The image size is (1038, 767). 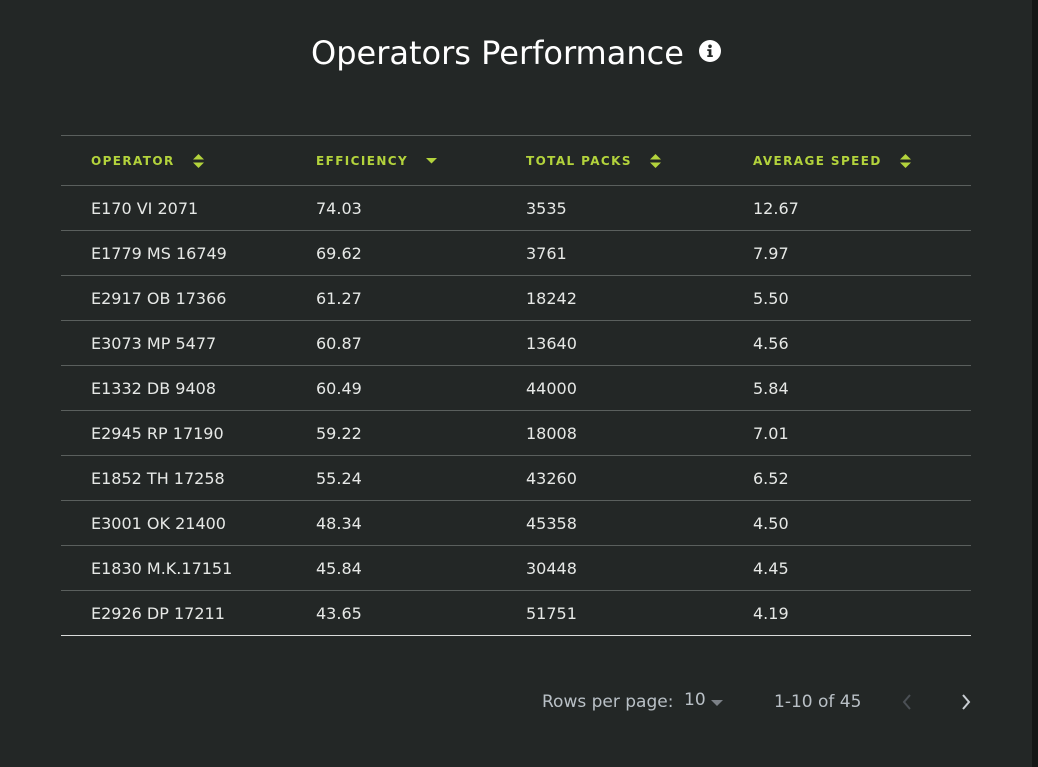 What do you see at coordinates (817, 160) in the screenshot?
I see `column-header-label: AVERAGE SPEED` at bounding box center [817, 160].